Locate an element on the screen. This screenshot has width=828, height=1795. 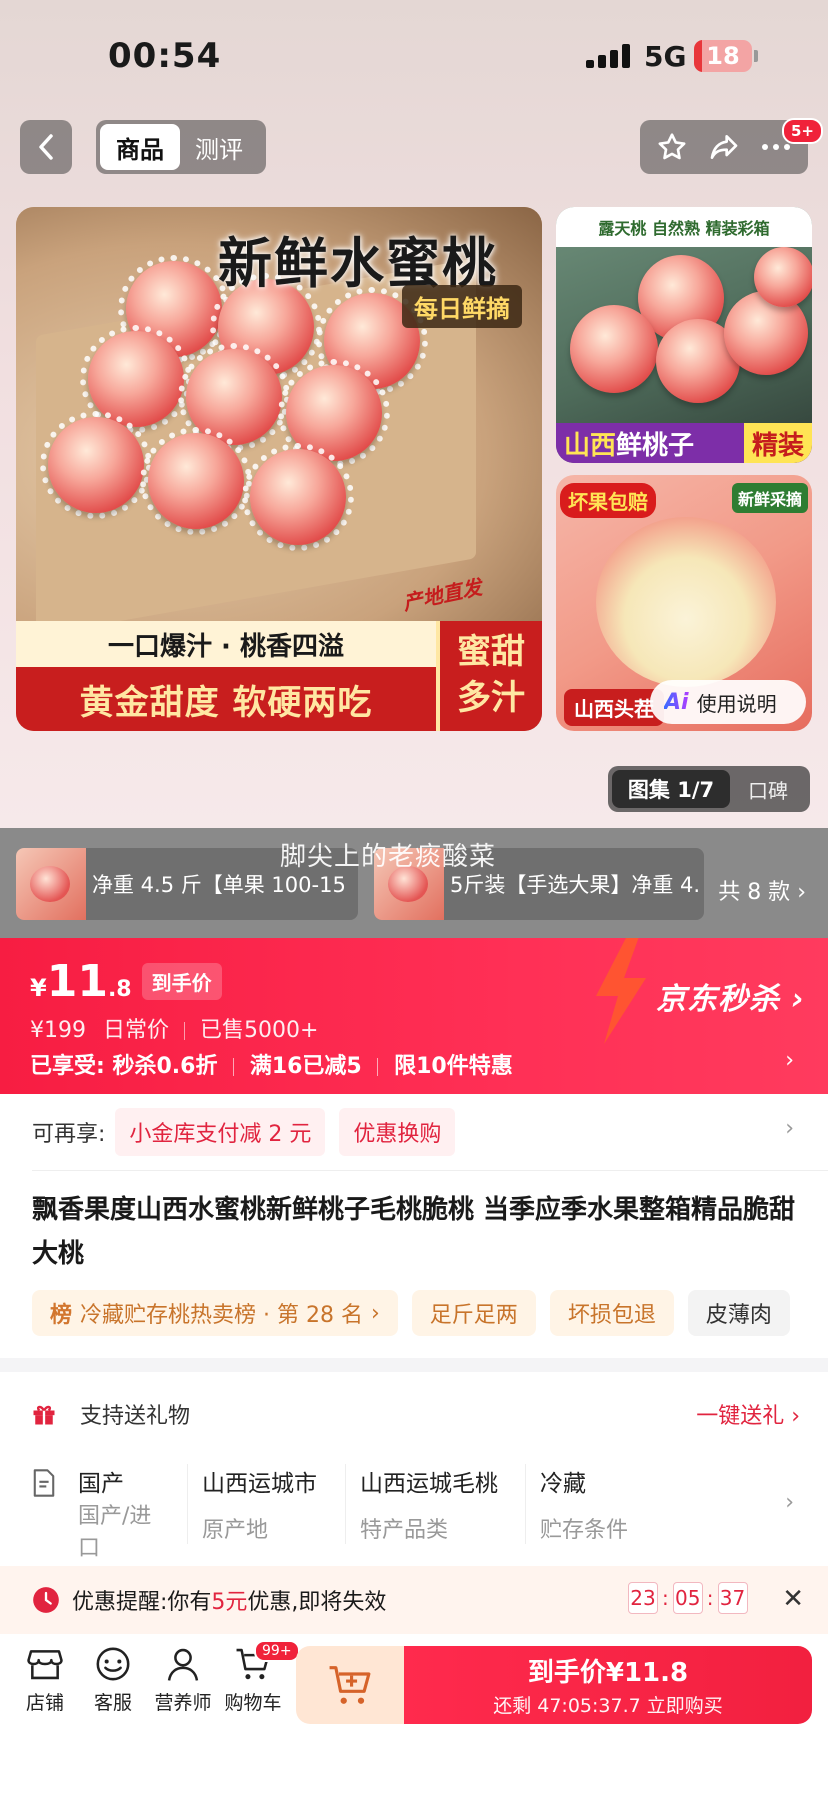
thumb2-caption: 山西头茬 is located at coordinates (614, 707).